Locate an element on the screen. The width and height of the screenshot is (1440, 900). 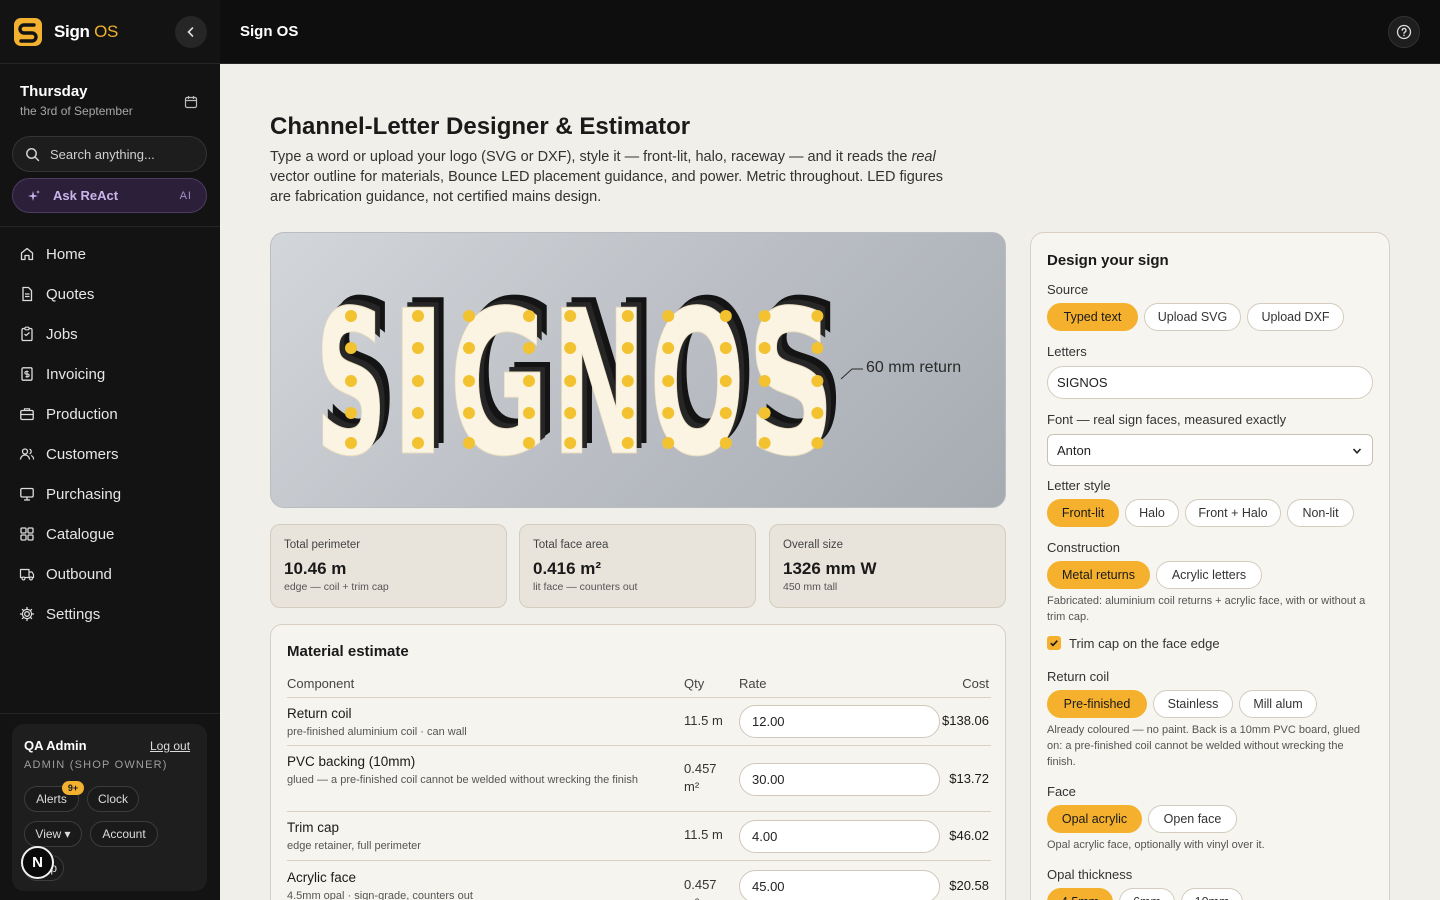
letters-input is located at coordinates (1210, 382).